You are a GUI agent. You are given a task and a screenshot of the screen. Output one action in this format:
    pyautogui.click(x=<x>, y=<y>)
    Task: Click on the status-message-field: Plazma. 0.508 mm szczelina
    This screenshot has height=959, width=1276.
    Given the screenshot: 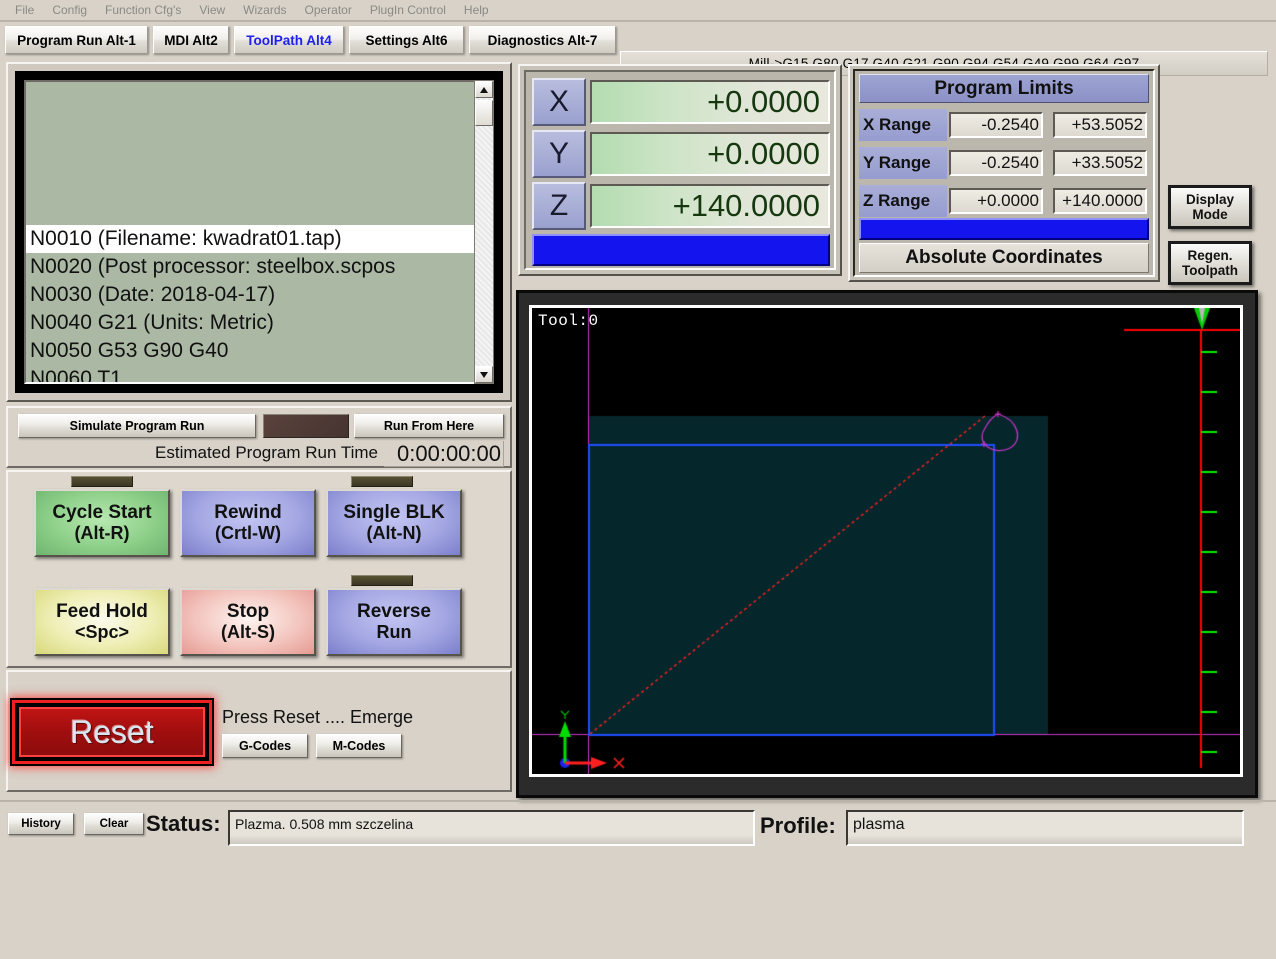 What is the action you would take?
    pyautogui.click(x=491, y=828)
    